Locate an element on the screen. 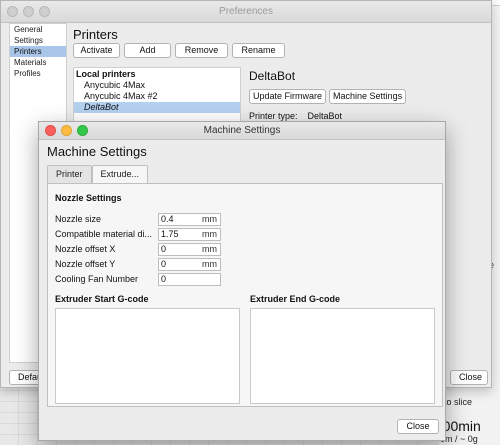 This screenshot has height=445, width=500. machine-settings-button: Machine Settings is located at coordinates (368, 96).